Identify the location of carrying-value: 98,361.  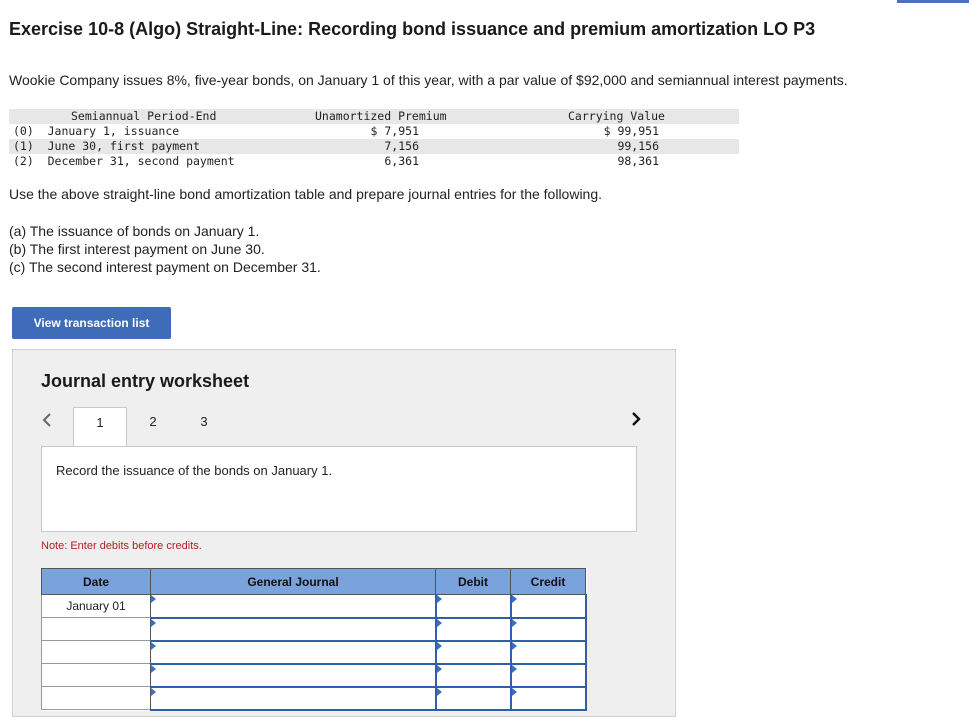
(638, 161).